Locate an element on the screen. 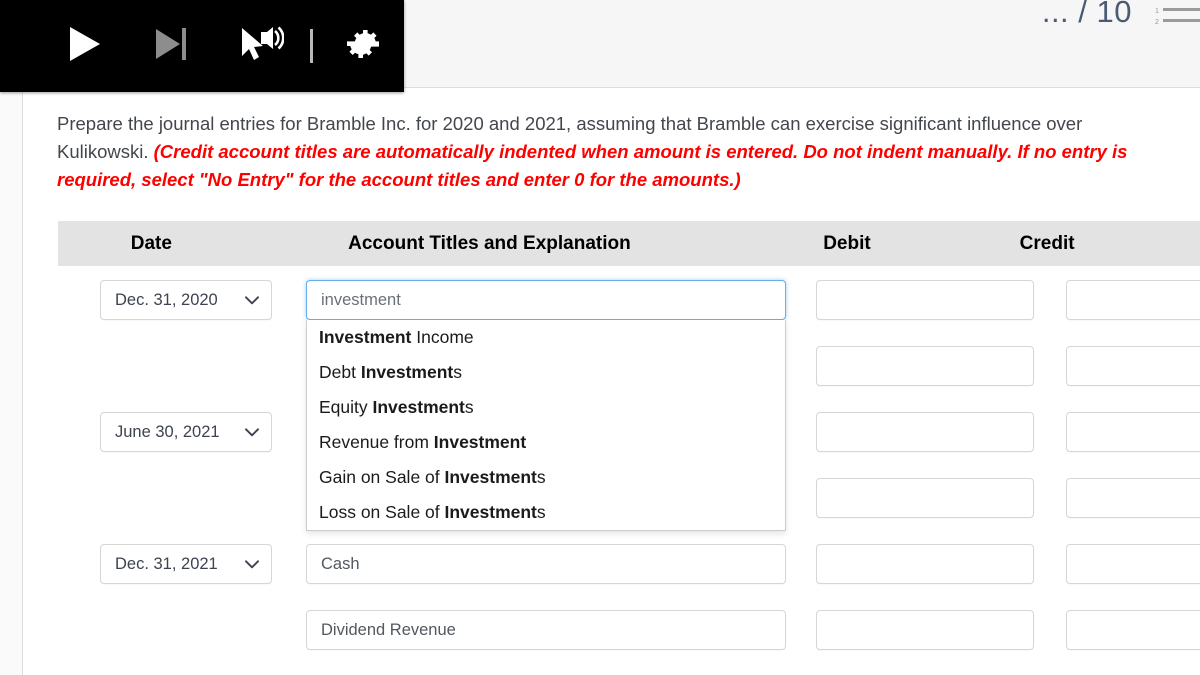  account-cell: Cash is located at coordinates (546, 564).